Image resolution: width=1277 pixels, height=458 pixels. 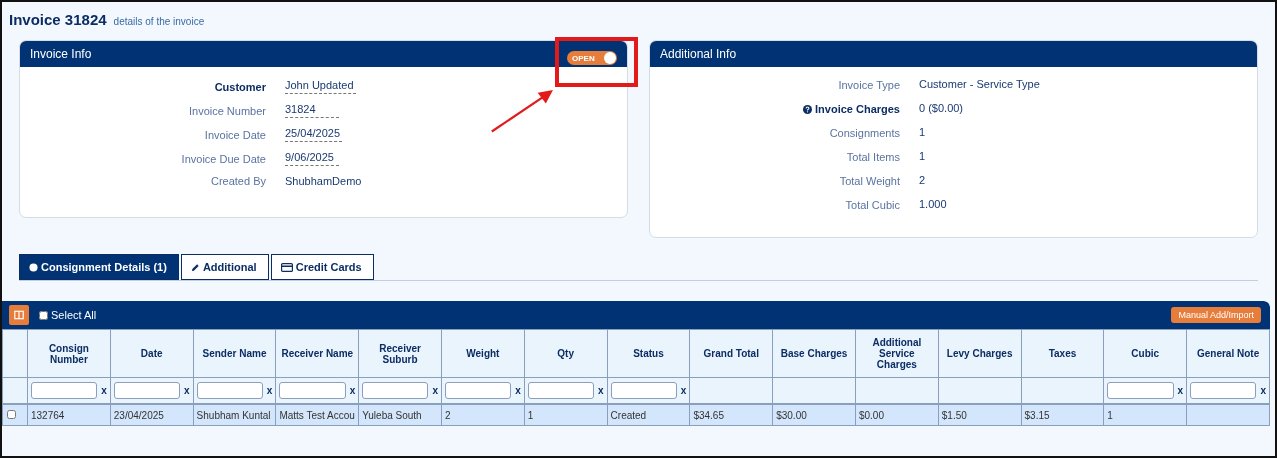 I want to click on page-title: Invoice 31824, so click(x=58, y=19).